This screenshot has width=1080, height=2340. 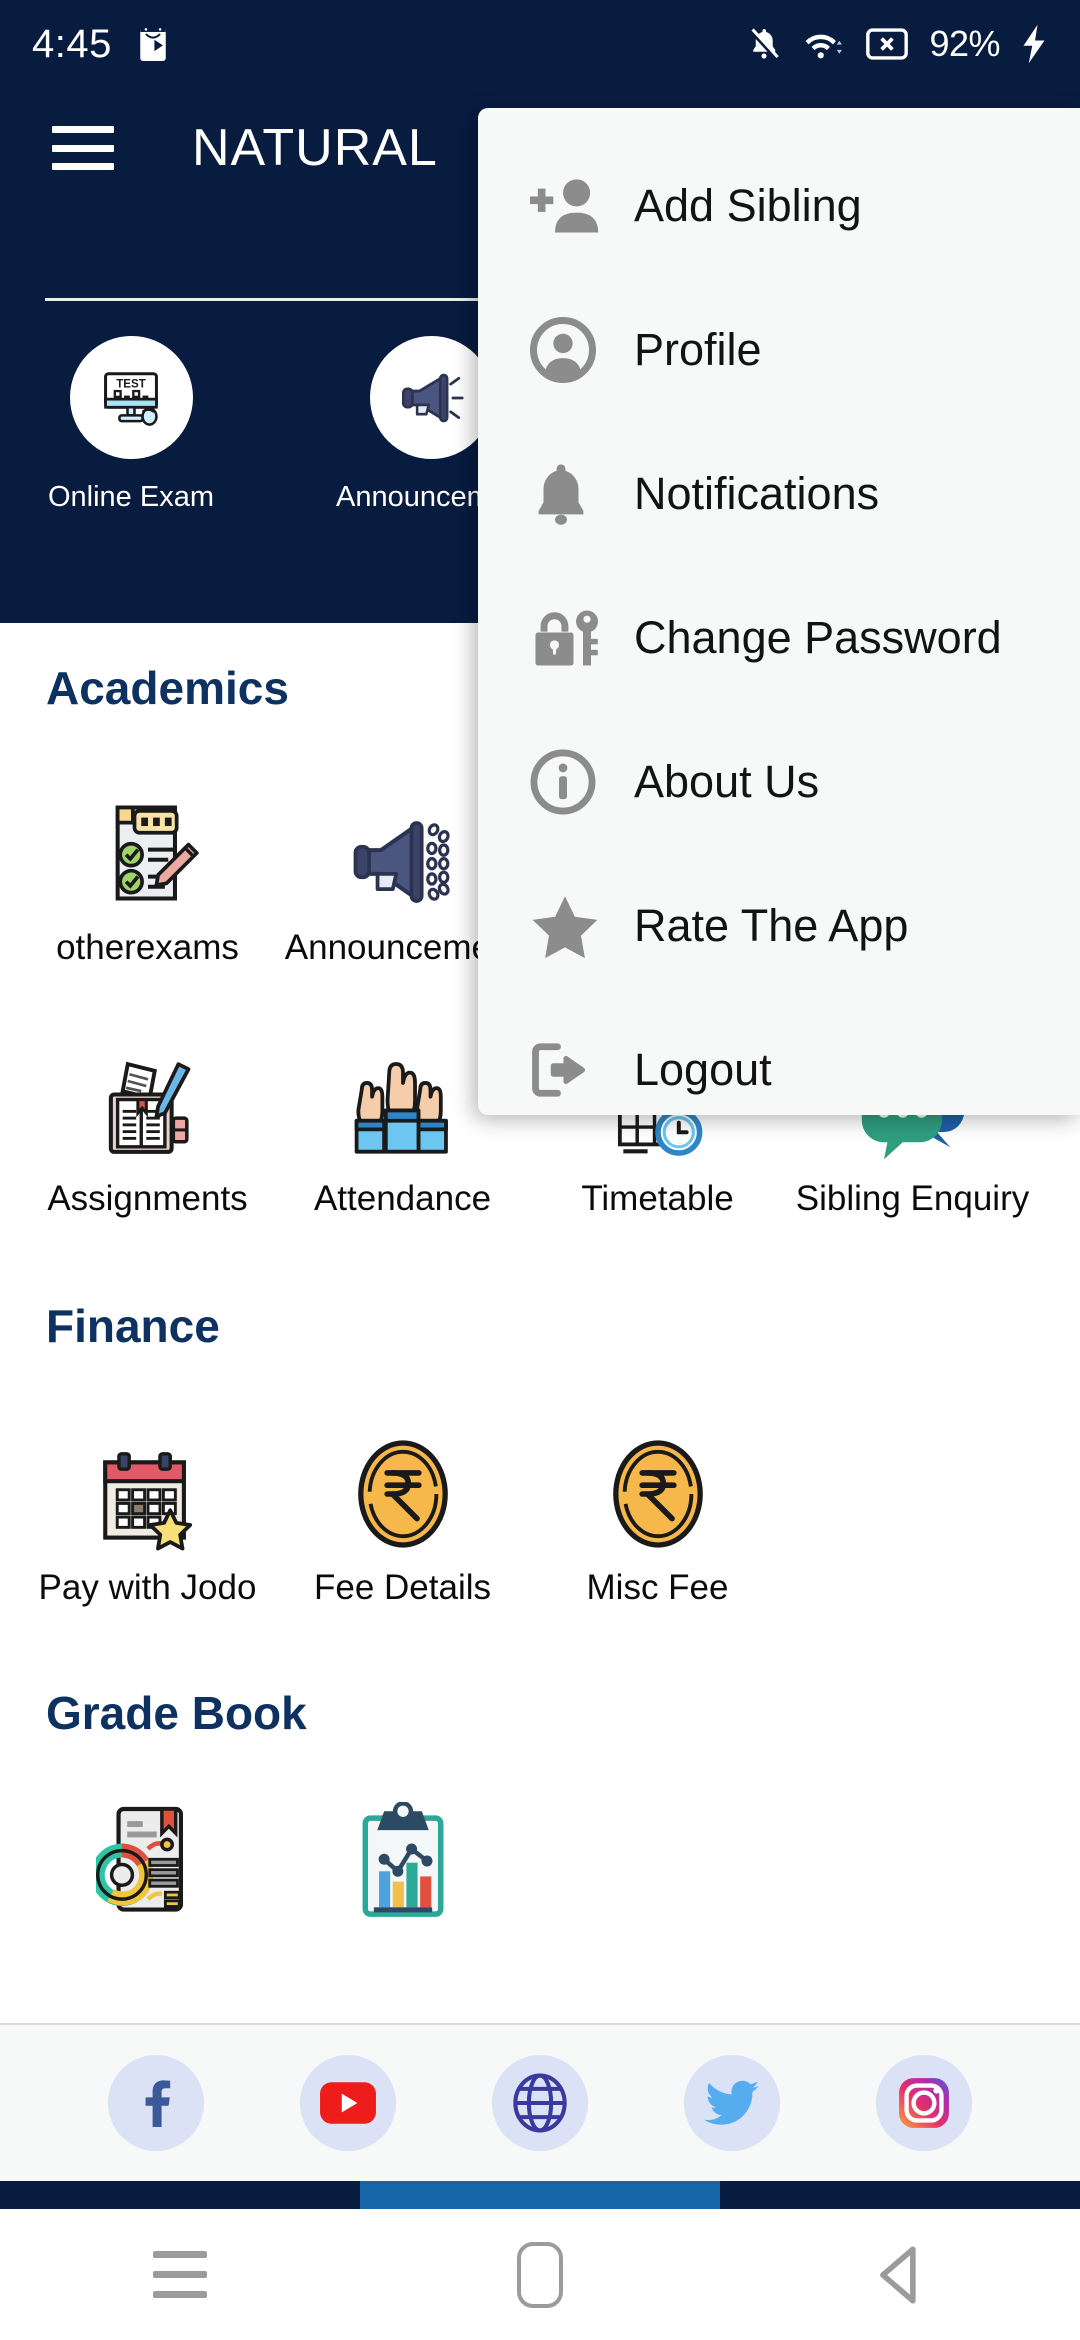 I want to click on menu-item-label: Logout, so click(x=703, y=1069).